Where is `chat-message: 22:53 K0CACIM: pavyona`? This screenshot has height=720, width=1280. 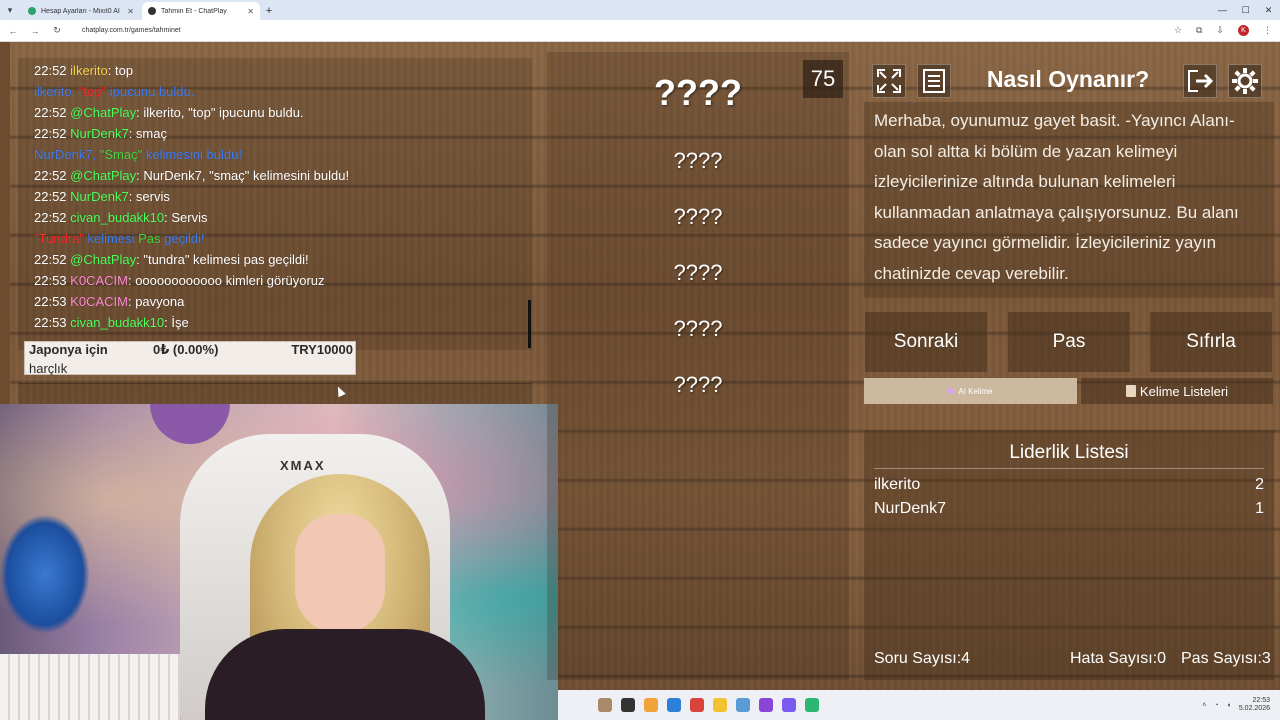
chat-message: 22:53 K0CACIM: pavyona is located at coordinates (275, 301).